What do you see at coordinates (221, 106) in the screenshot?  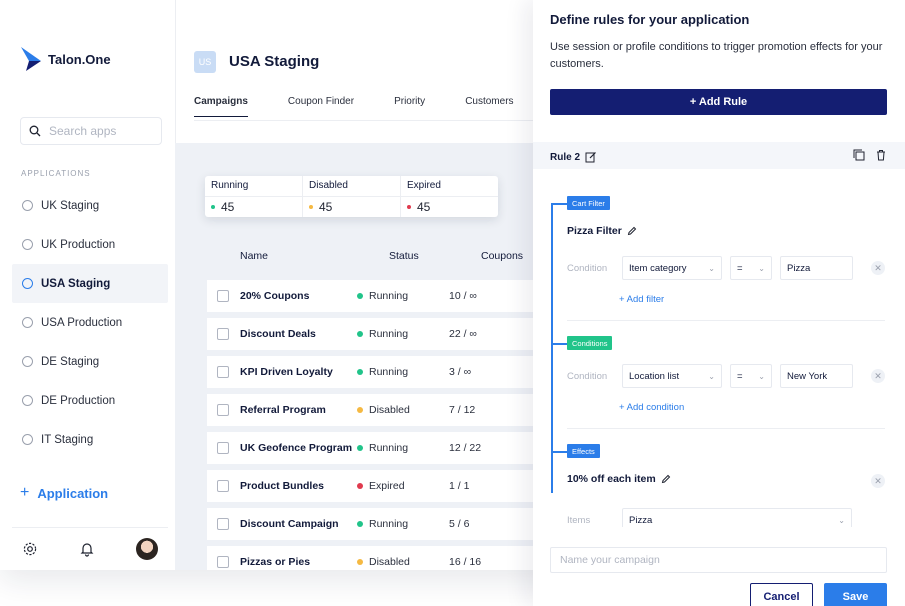 I see `tab-campaigns: Campaigns` at bounding box center [221, 106].